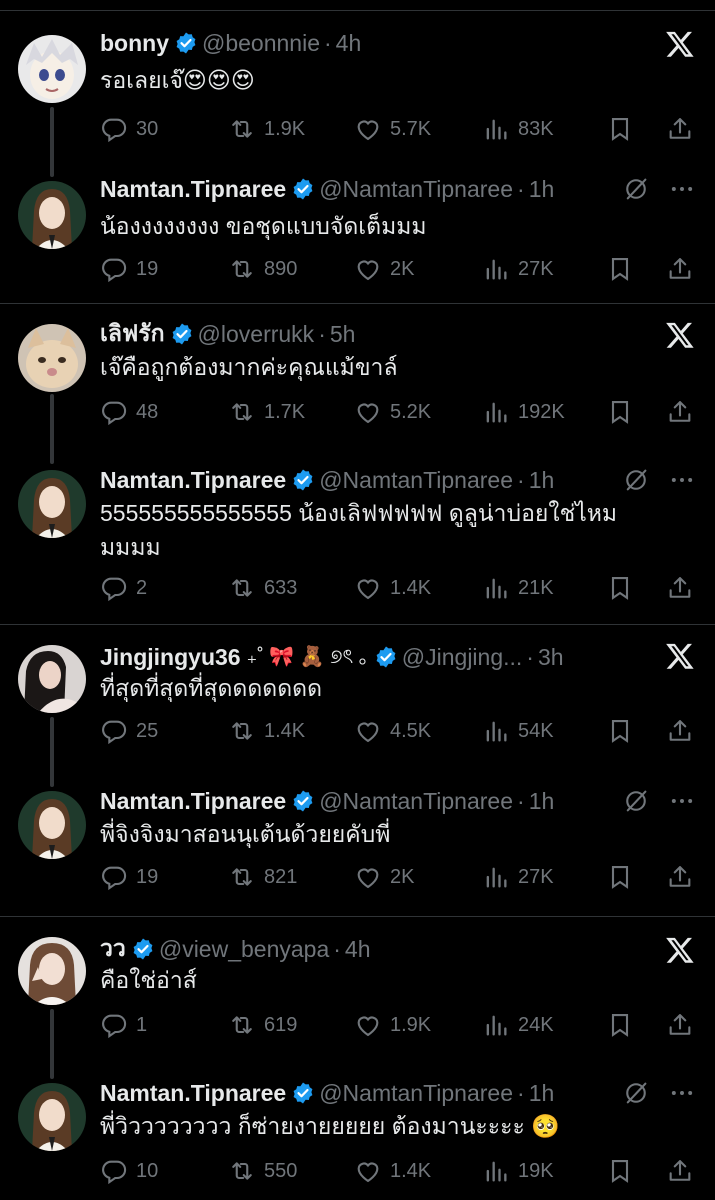 This screenshot has height=1200, width=715. What do you see at coordinates (266, 412) in the screenshot?
I see `repost-button: 1.7K` at bounding box center [266, 412].